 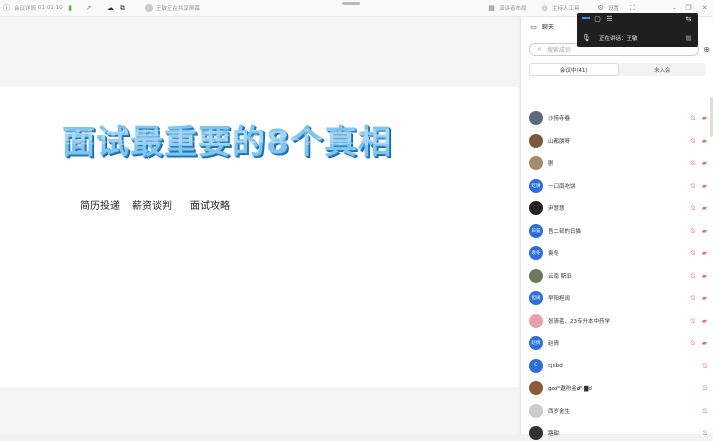 What do you see at coordinates (574, 69) in the screenshot?
I see `tab-in-meeting: 会议中(41)` at bounding box center [574, 69].